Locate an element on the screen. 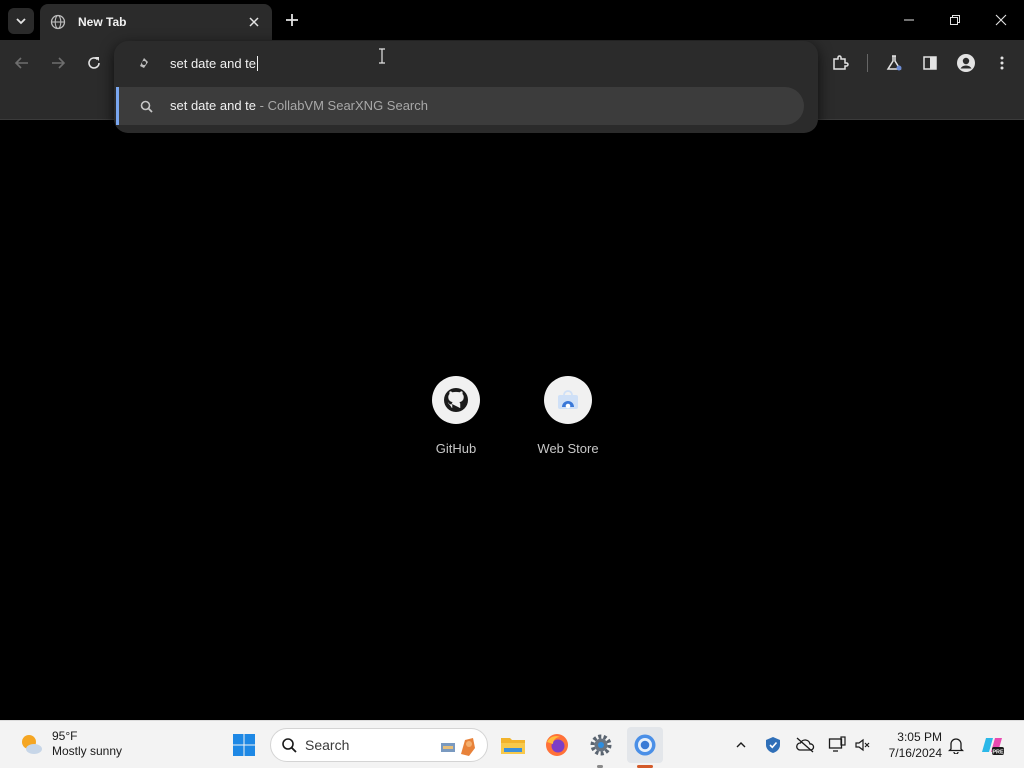  close-window-button is located at coordinates (1001, 20).